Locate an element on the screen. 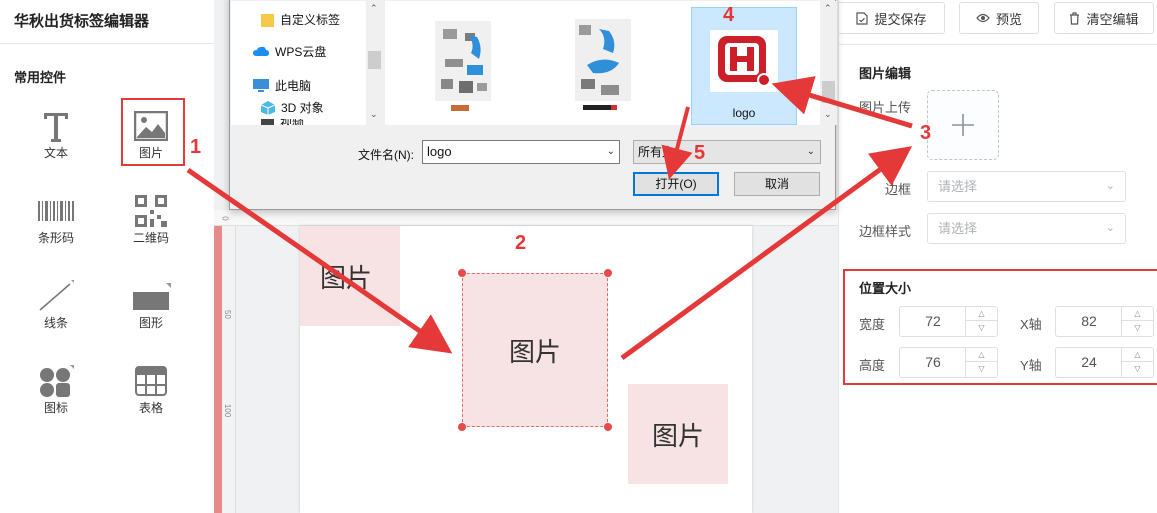 This screenshot has height=513, width=1157. control-line: 线条 is located at coordinates (56, 305).